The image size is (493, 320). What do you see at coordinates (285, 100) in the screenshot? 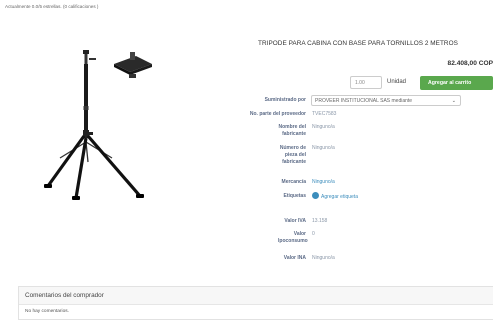
I see `supplier-label: Suministrado por` at bounding box center [285, 100].